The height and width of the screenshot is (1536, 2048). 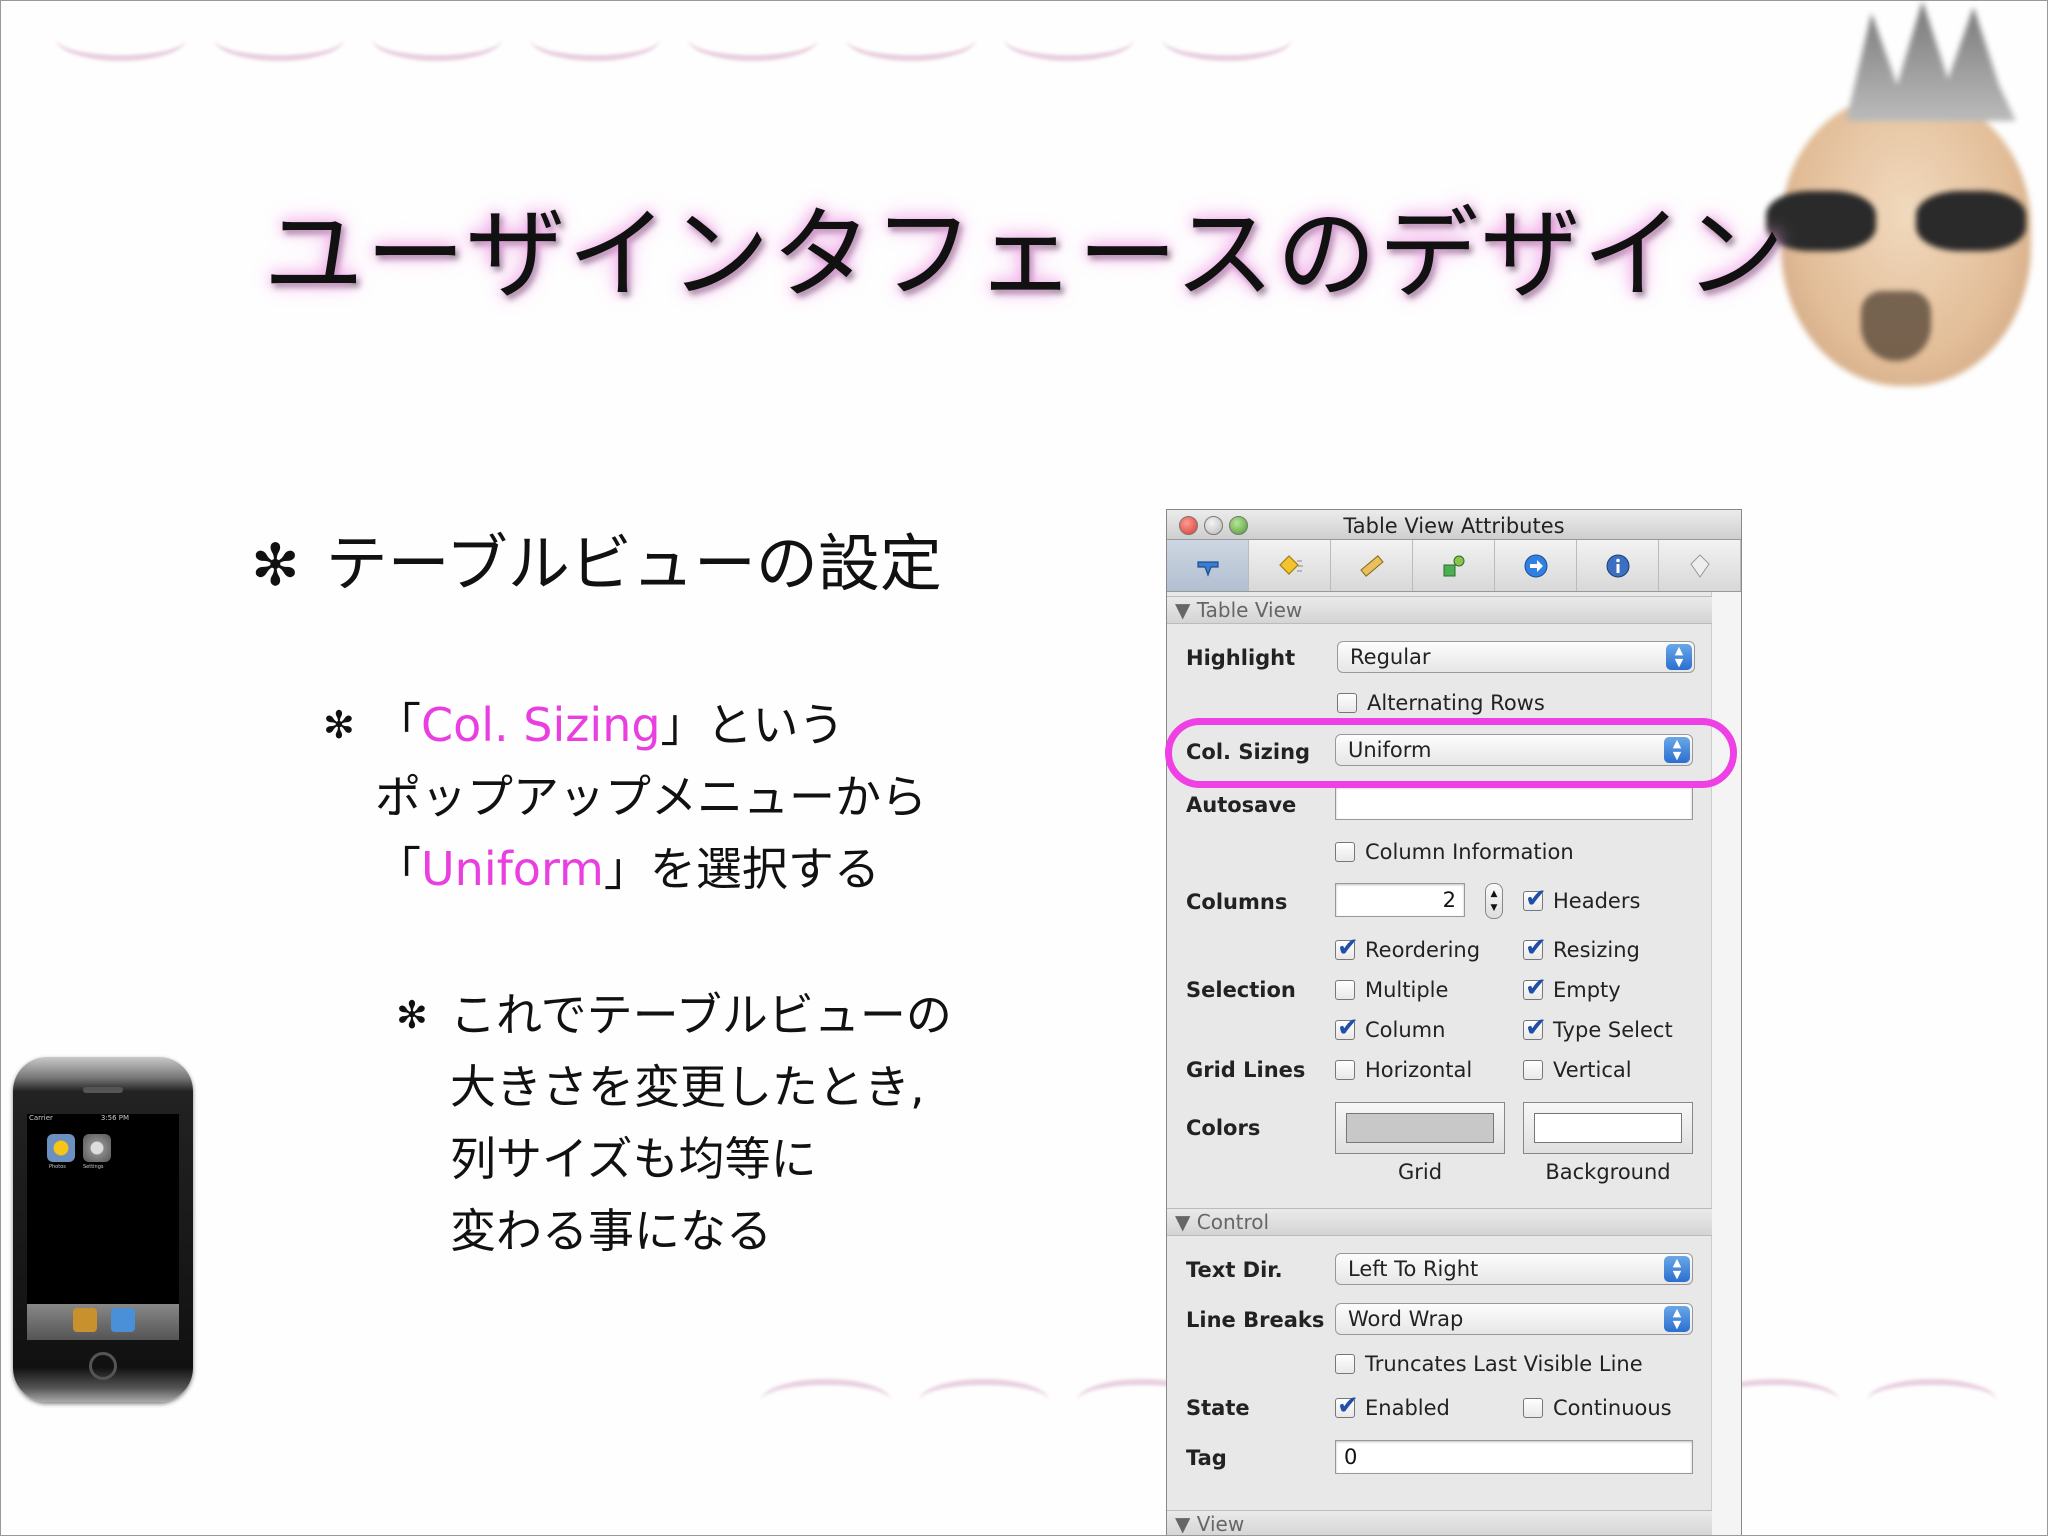 I want to click on selection-label: Selection, so click(x=1241, y=990).